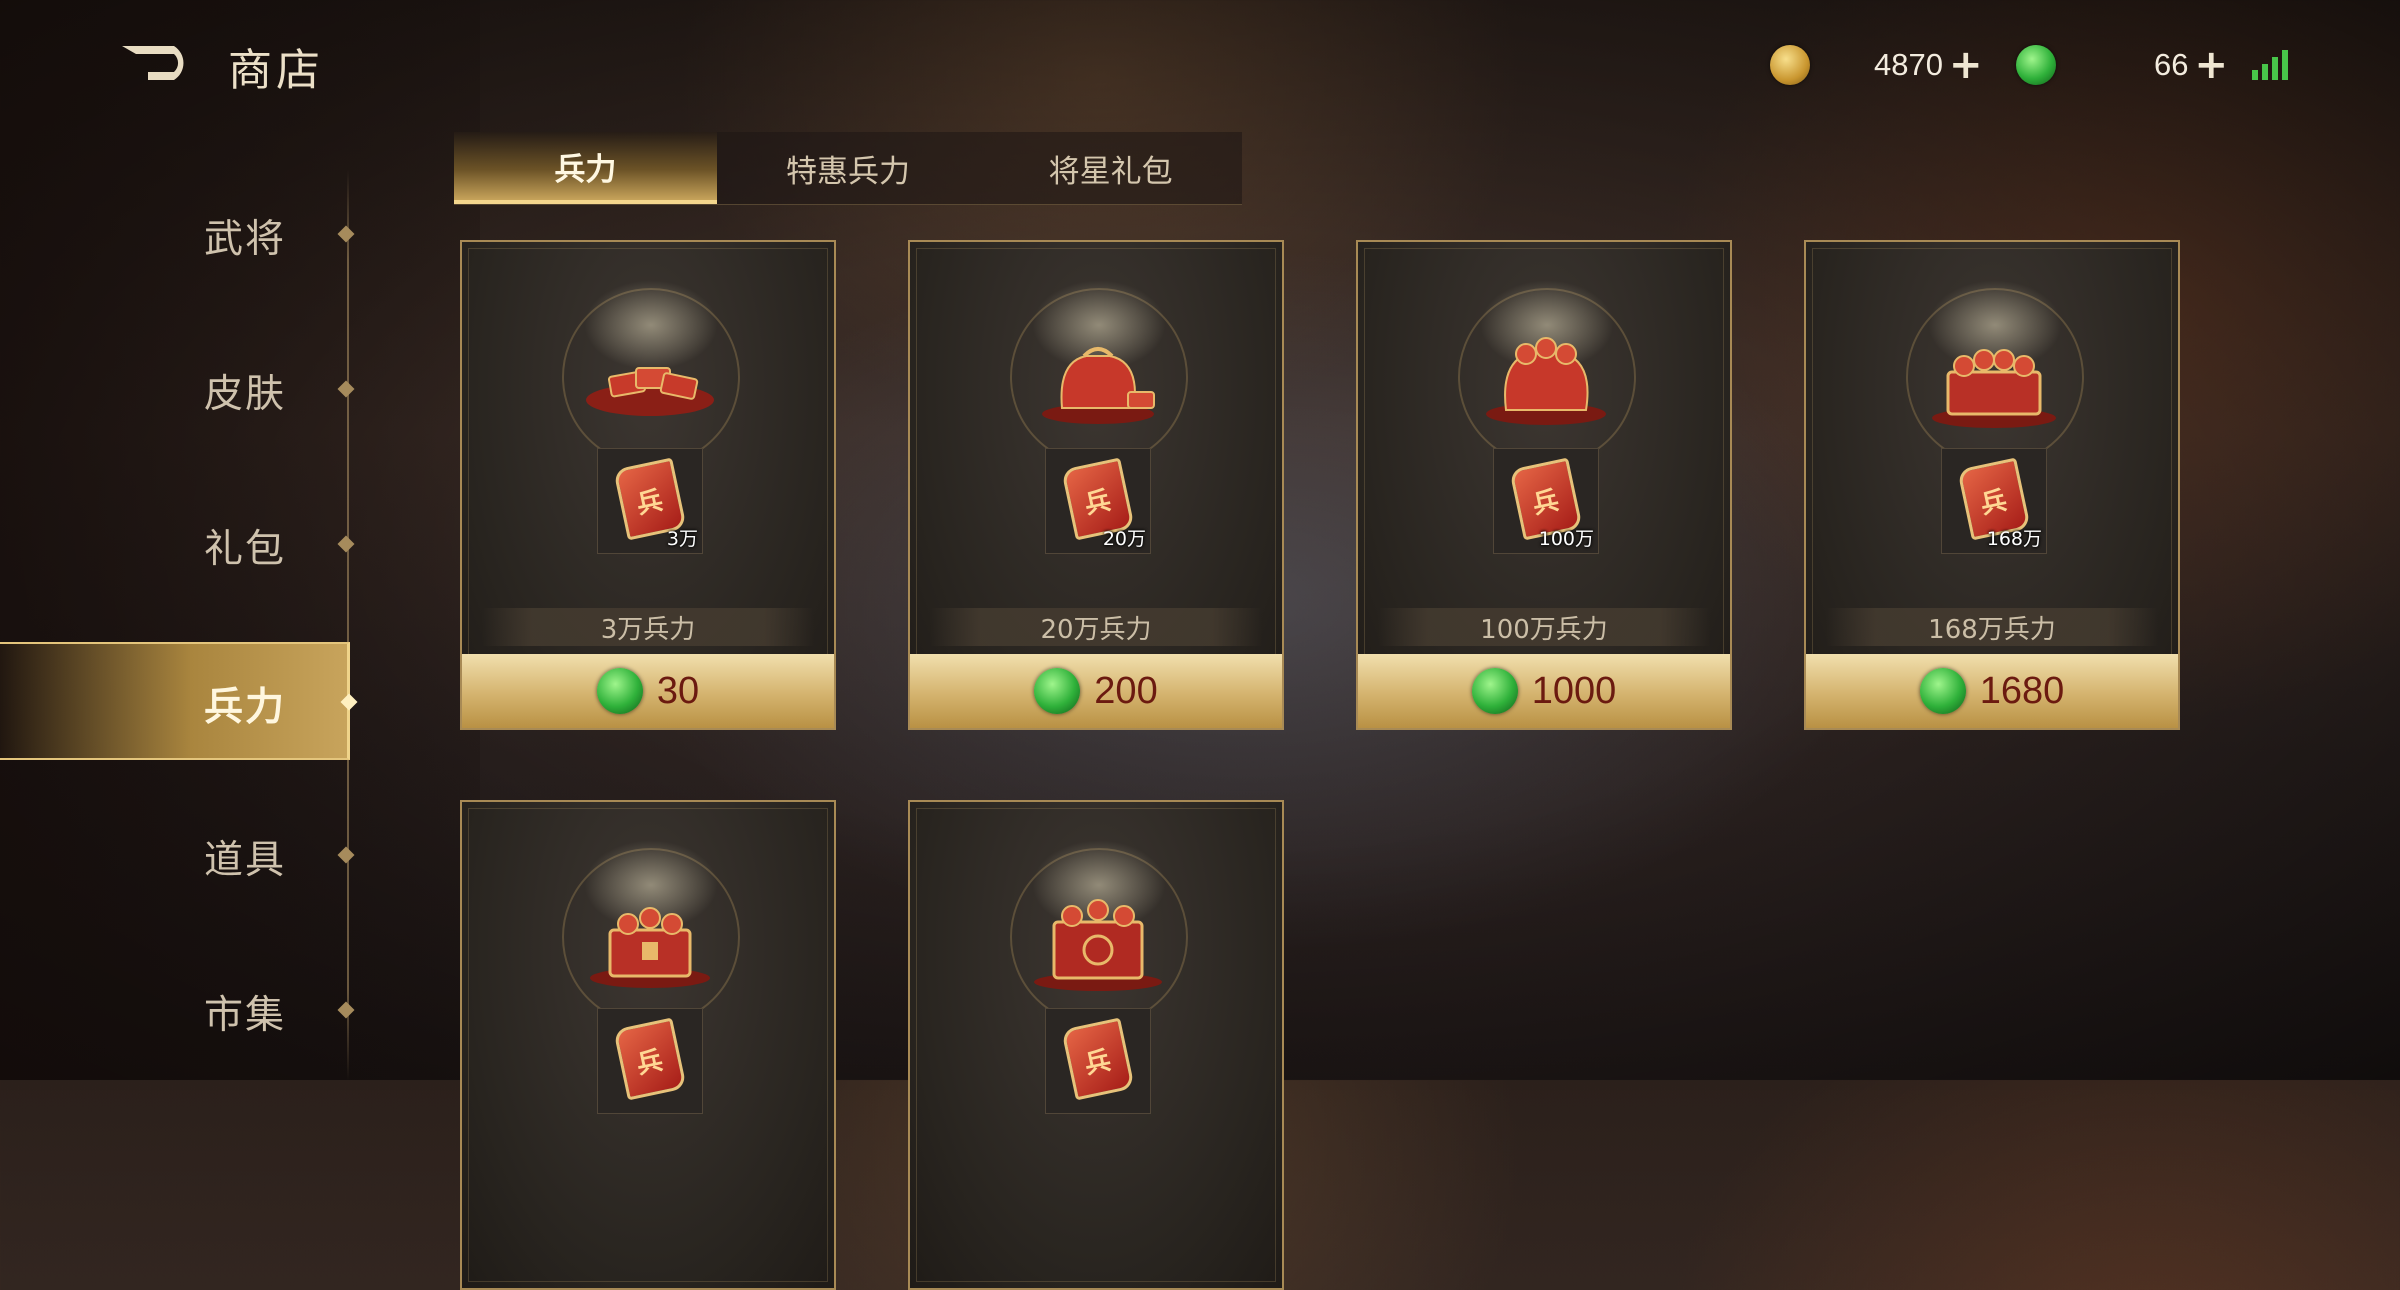 The height and width of the screenshot is (1290, 2400). Describe the element at coordinates (585, 168) in the screenshot. I see `tab-troops: 兵力` at that location.